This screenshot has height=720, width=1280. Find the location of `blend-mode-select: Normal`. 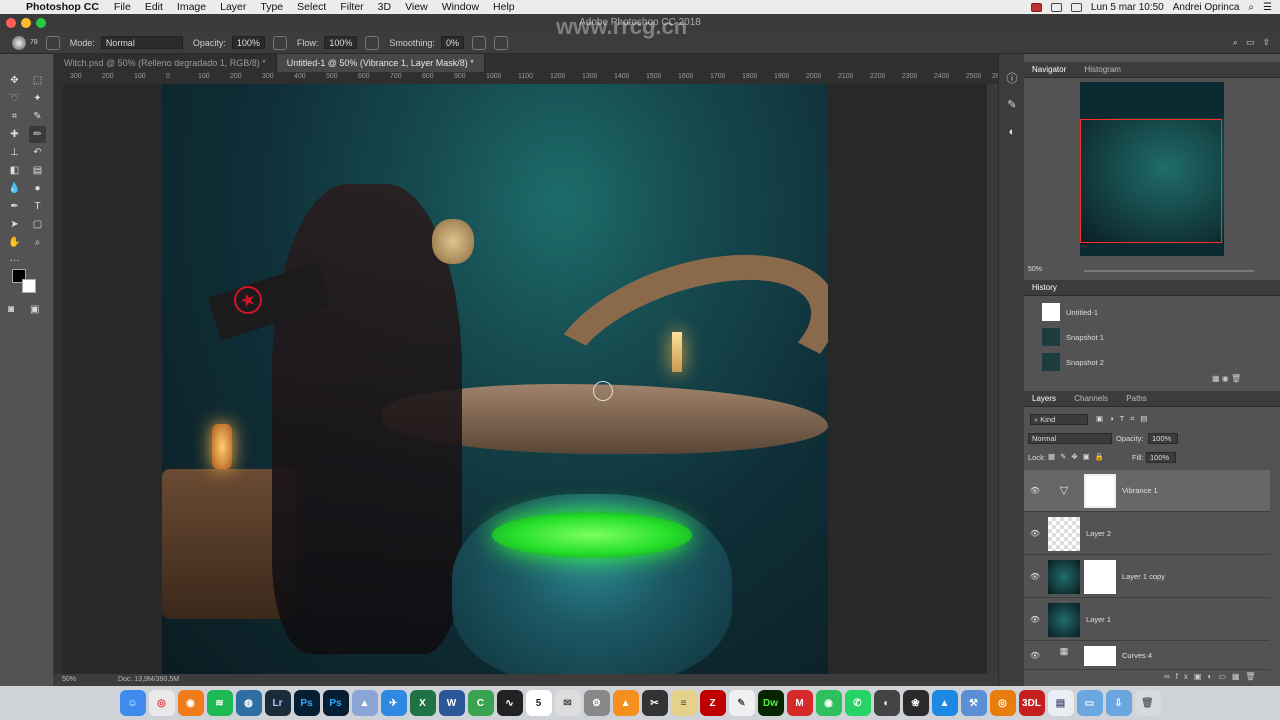

blend-mode-select: Normal is located at coordinates (1070, 438).